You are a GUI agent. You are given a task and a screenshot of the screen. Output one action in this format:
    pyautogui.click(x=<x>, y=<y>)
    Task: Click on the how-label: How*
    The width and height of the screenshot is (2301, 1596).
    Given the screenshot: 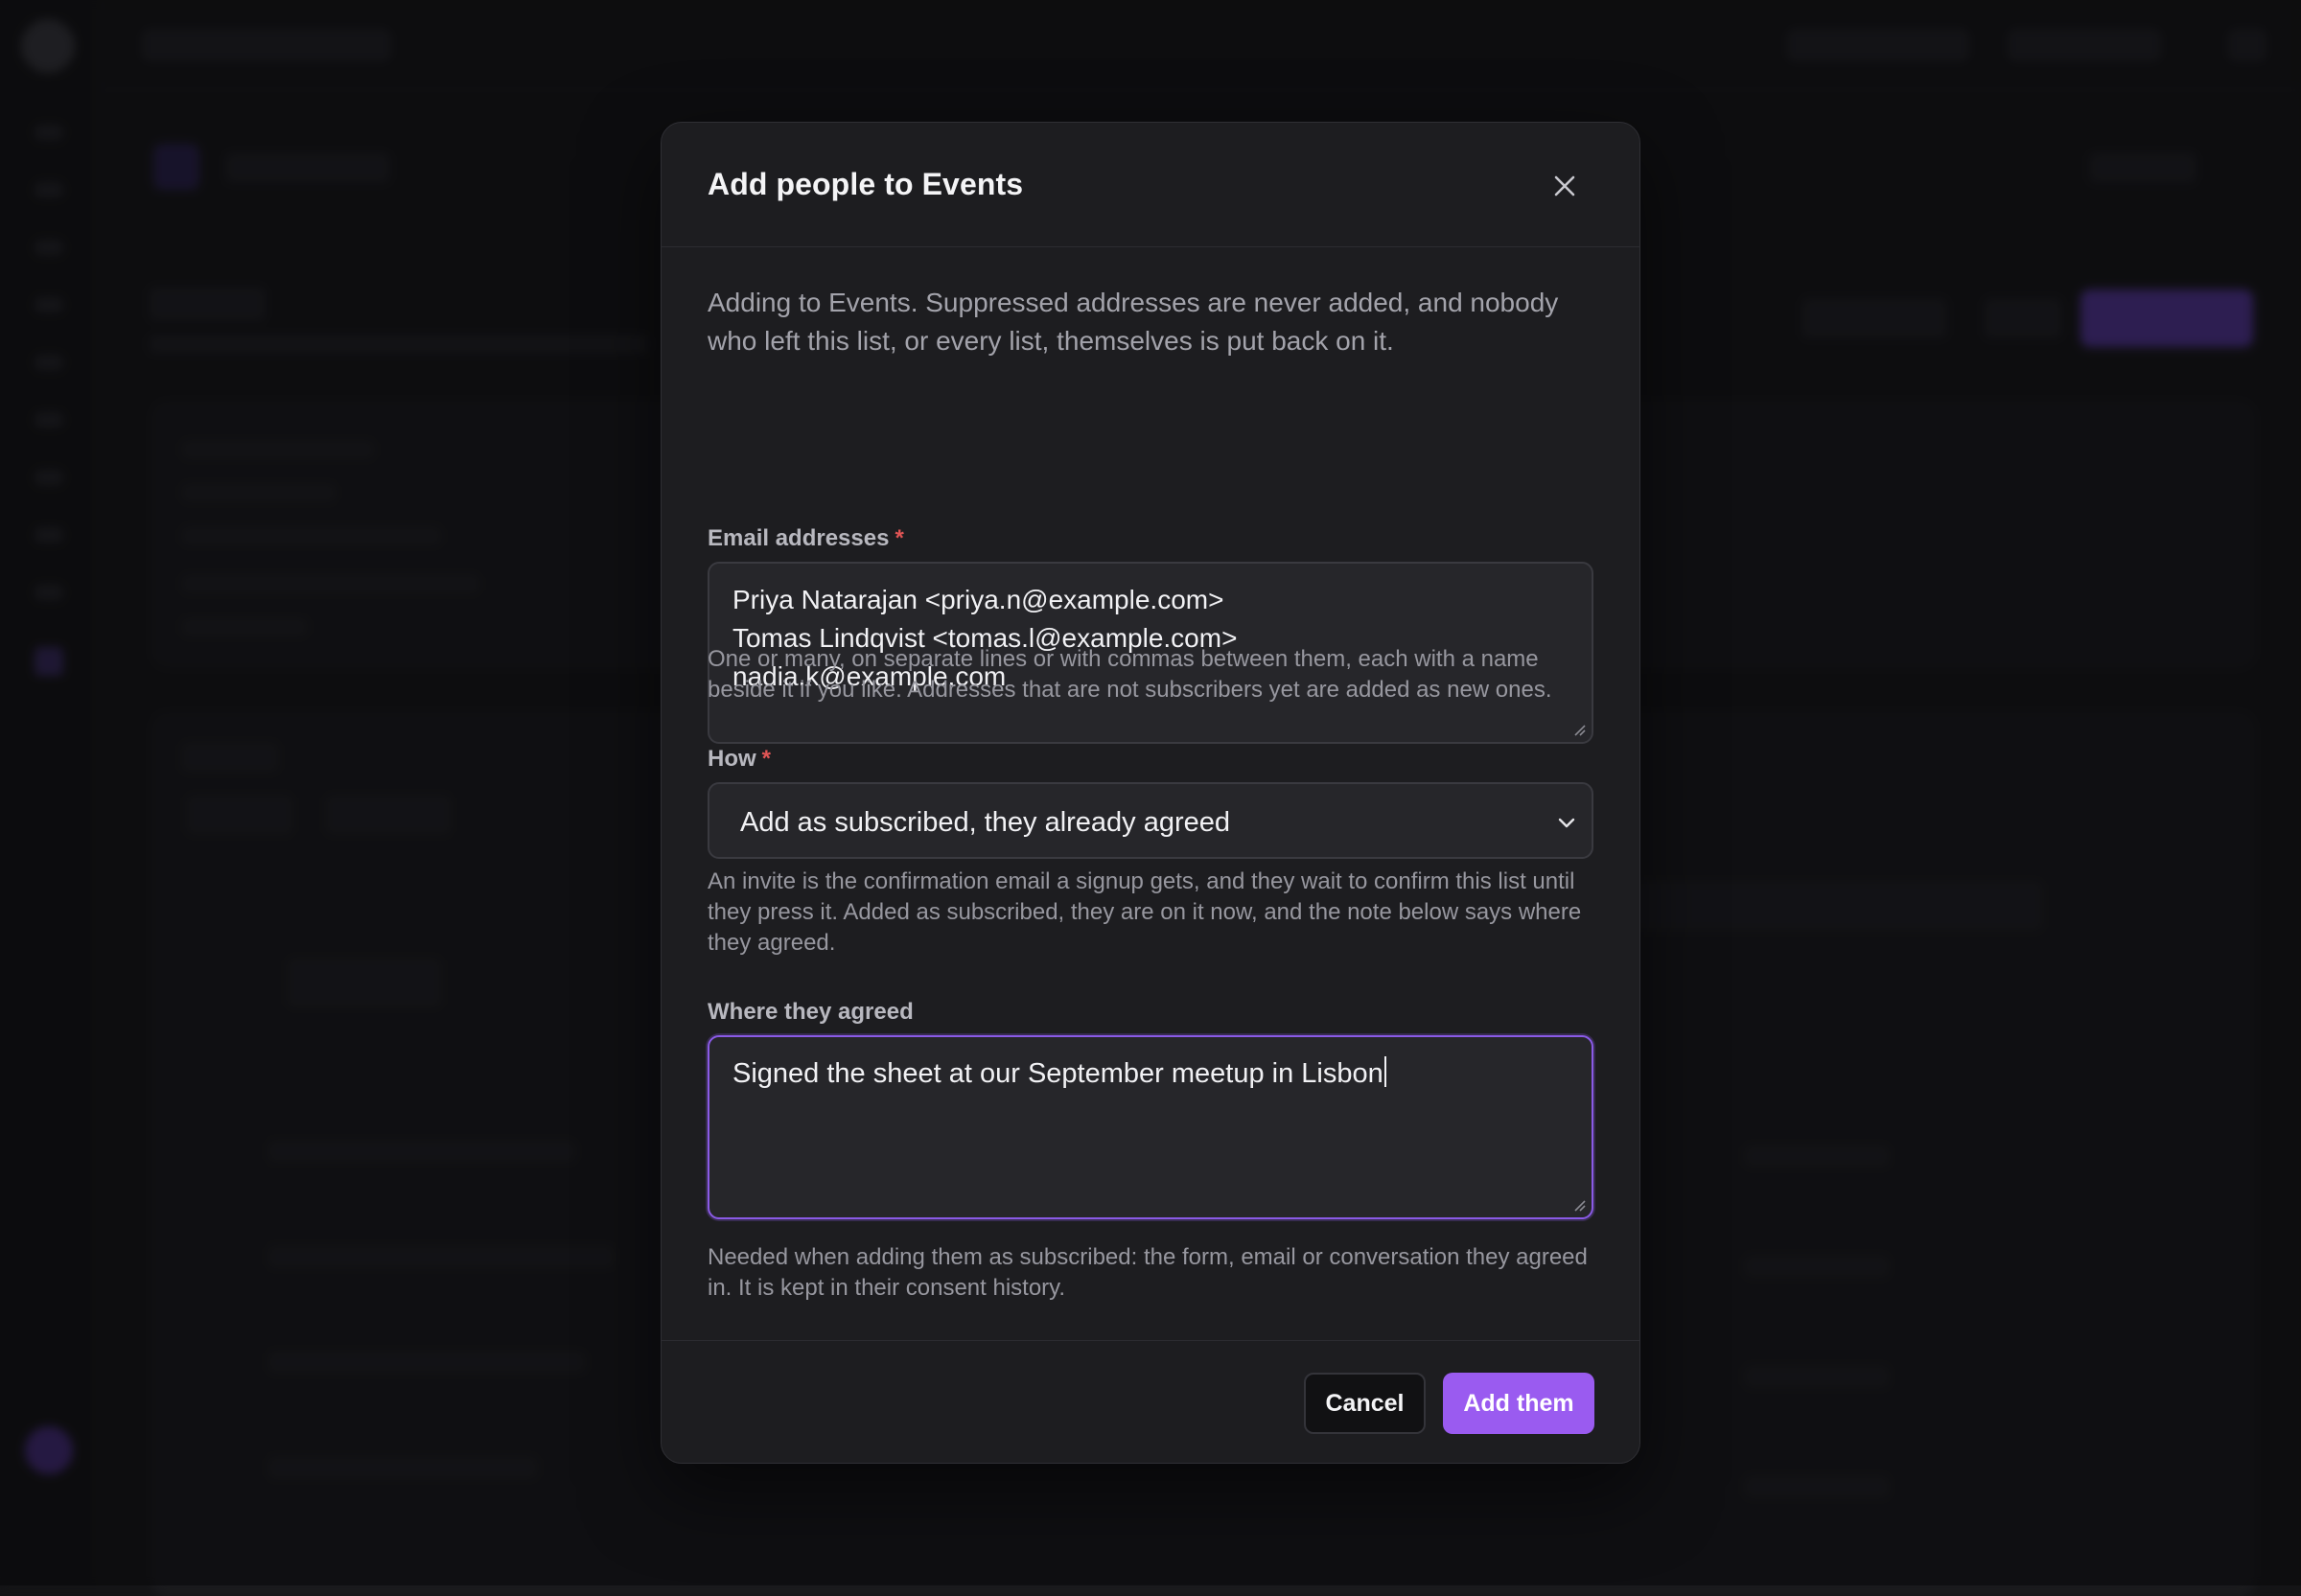 What is the action you would take?
    pyautogui.click(x=739, y=759)
    